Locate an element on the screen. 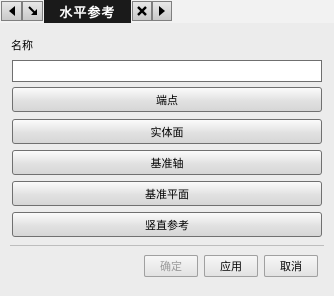 The width and height of the screenshot is (334, 296). name-label: 名称 is located at coordinates (22, 45).